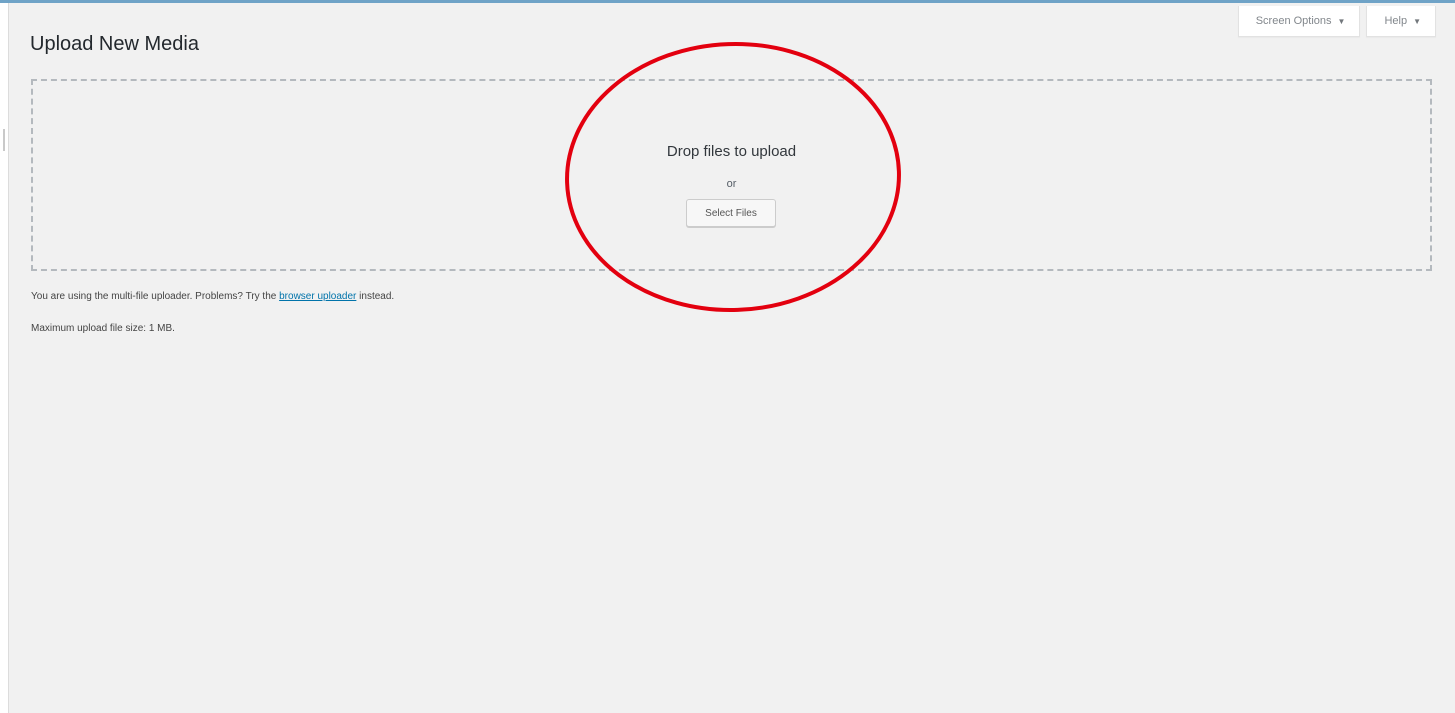 The width and height of the screenshot is (1455, 713). What do you see at coordinates (731, 184) in the screenshot?
I see `drop-or-text: or` at bounding box center [731, 184].